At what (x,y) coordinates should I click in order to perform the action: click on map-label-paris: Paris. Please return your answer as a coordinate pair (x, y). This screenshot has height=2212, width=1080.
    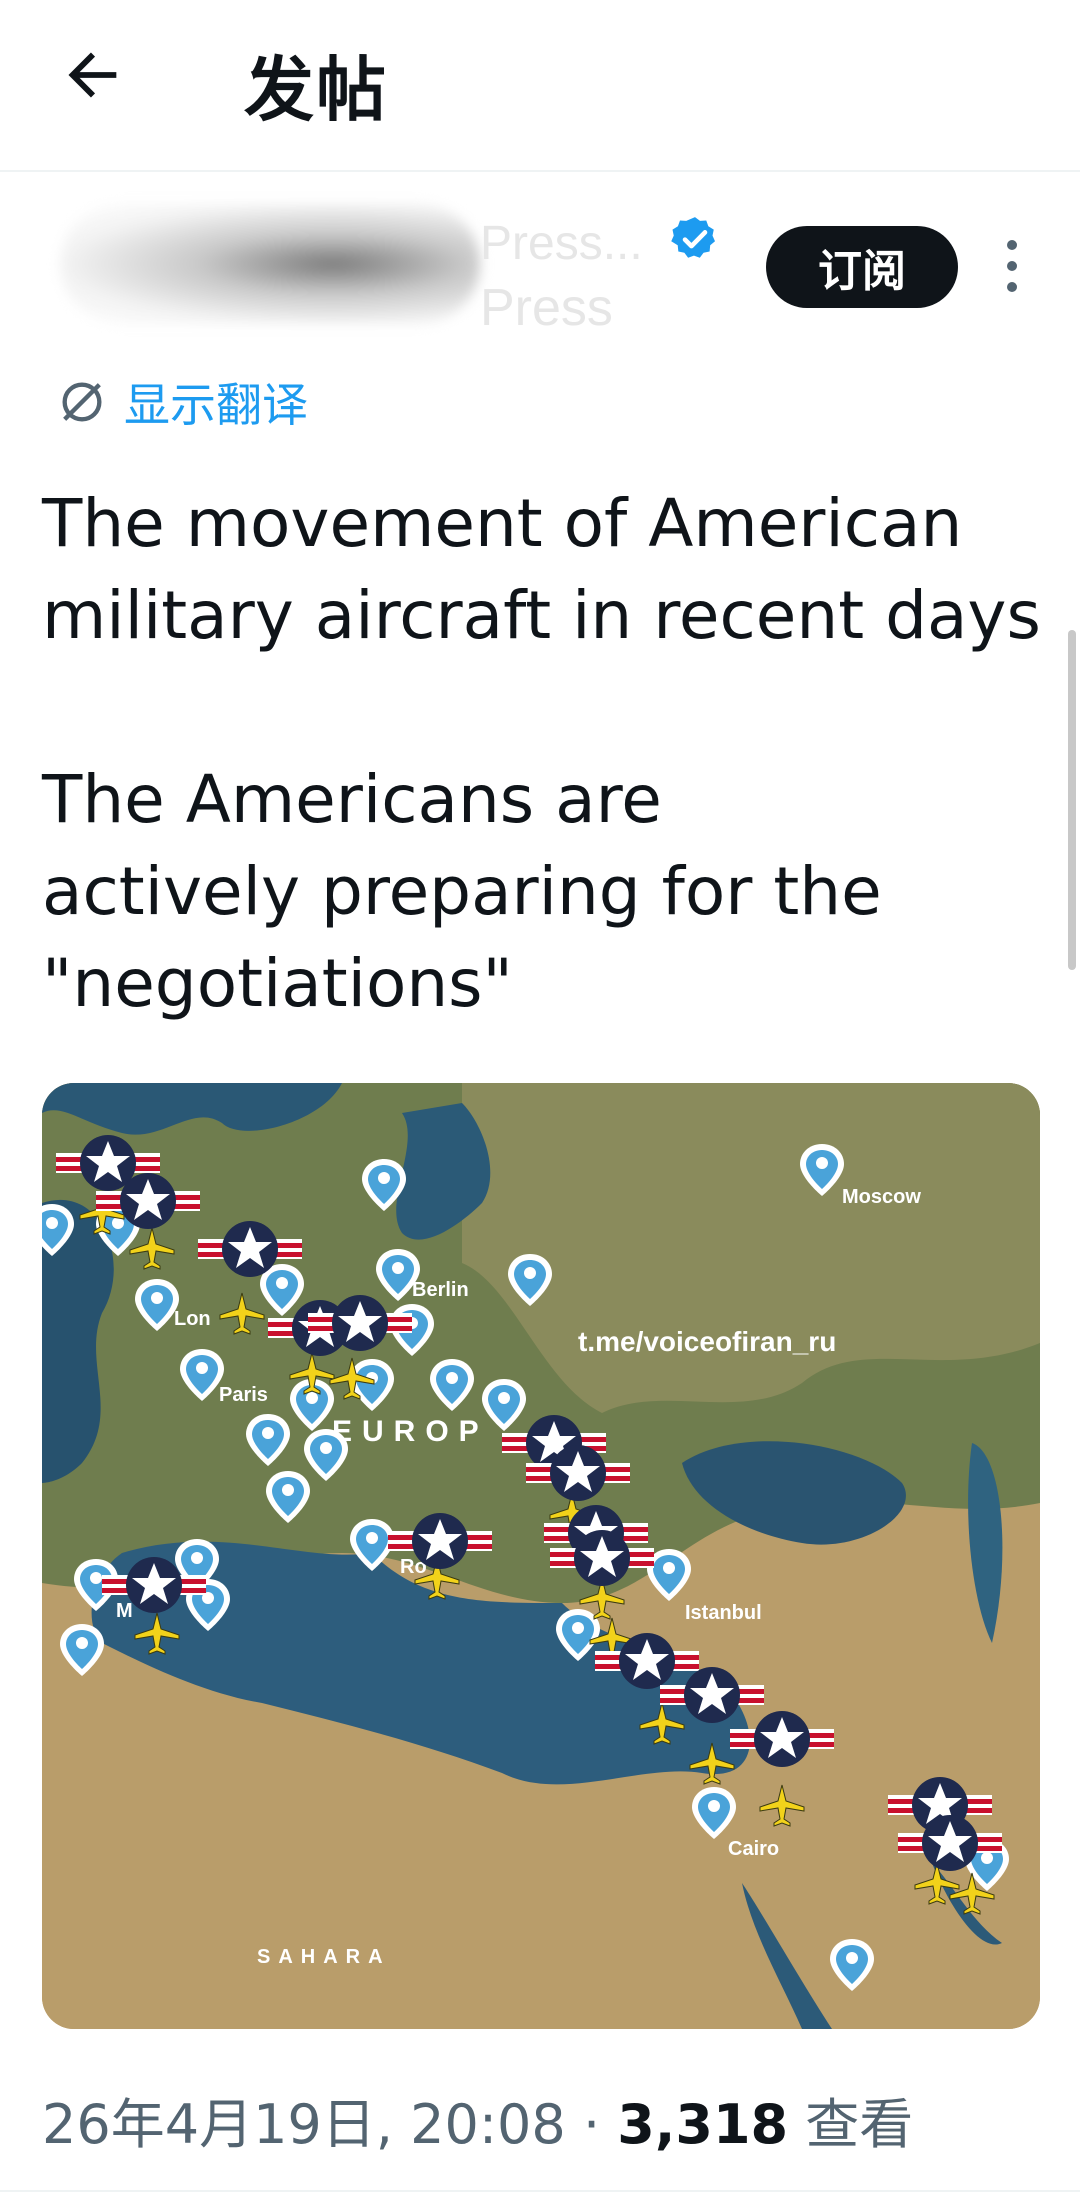
    Looking at the image, I should click on (243, 1395).